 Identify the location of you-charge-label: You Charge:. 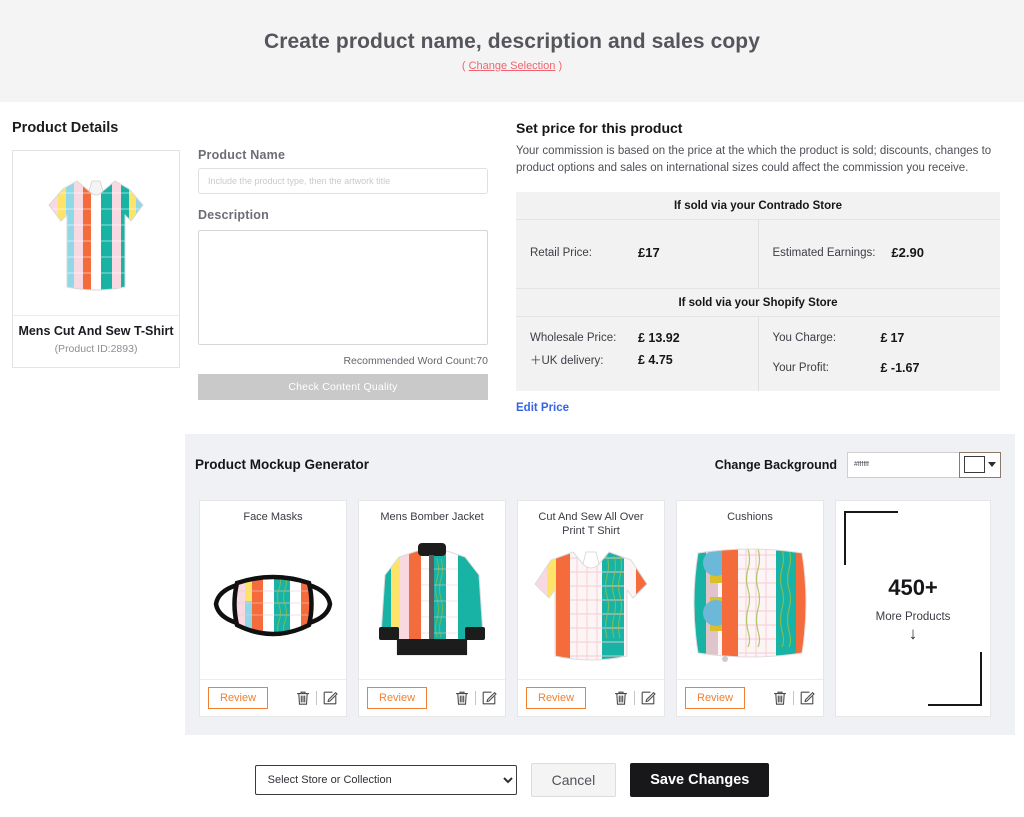
(804, 337).